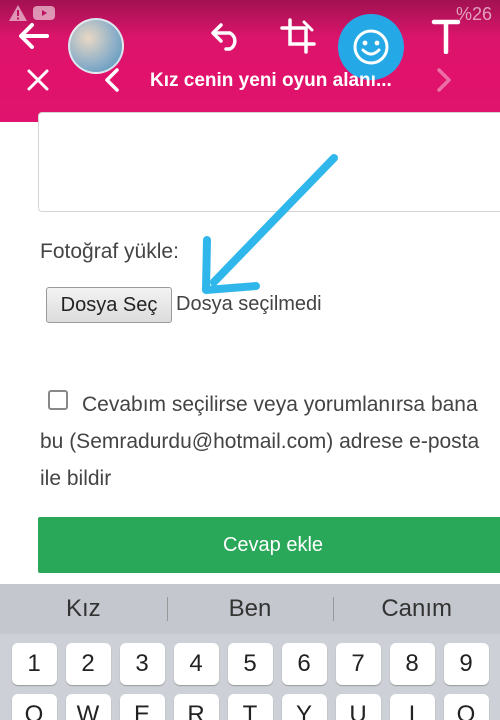 The height and width of the screenshot is (720, 500). I want to click on key-q: Q, so click(34, 707).